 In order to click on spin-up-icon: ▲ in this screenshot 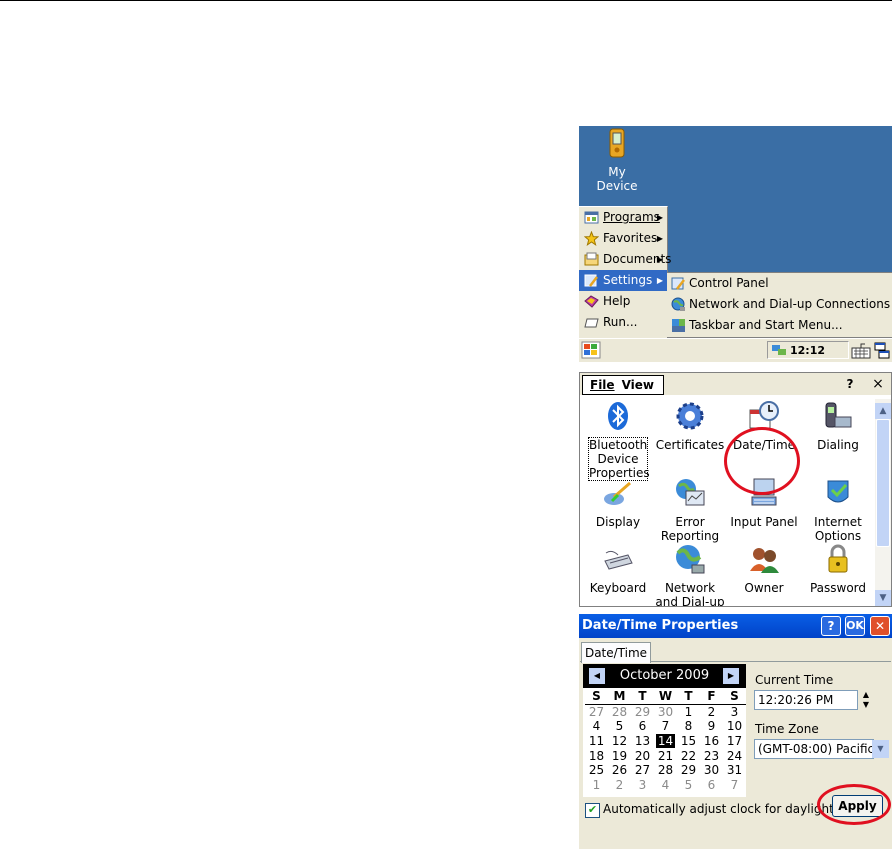, I will do `click(866, 695)`.